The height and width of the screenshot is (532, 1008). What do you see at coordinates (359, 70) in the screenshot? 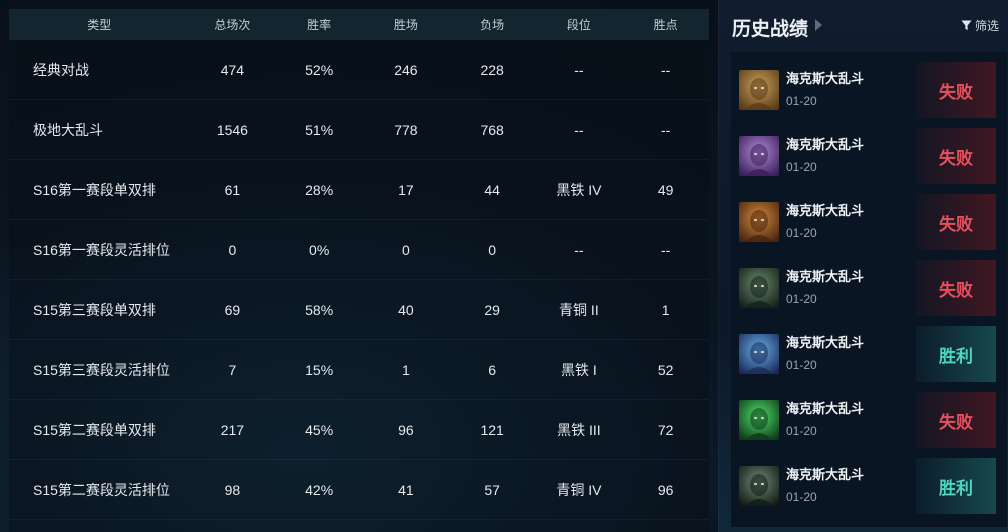
I see `table-row: 经典对战 474 52% 246 228 -- --` at bounding box center [359, 70].